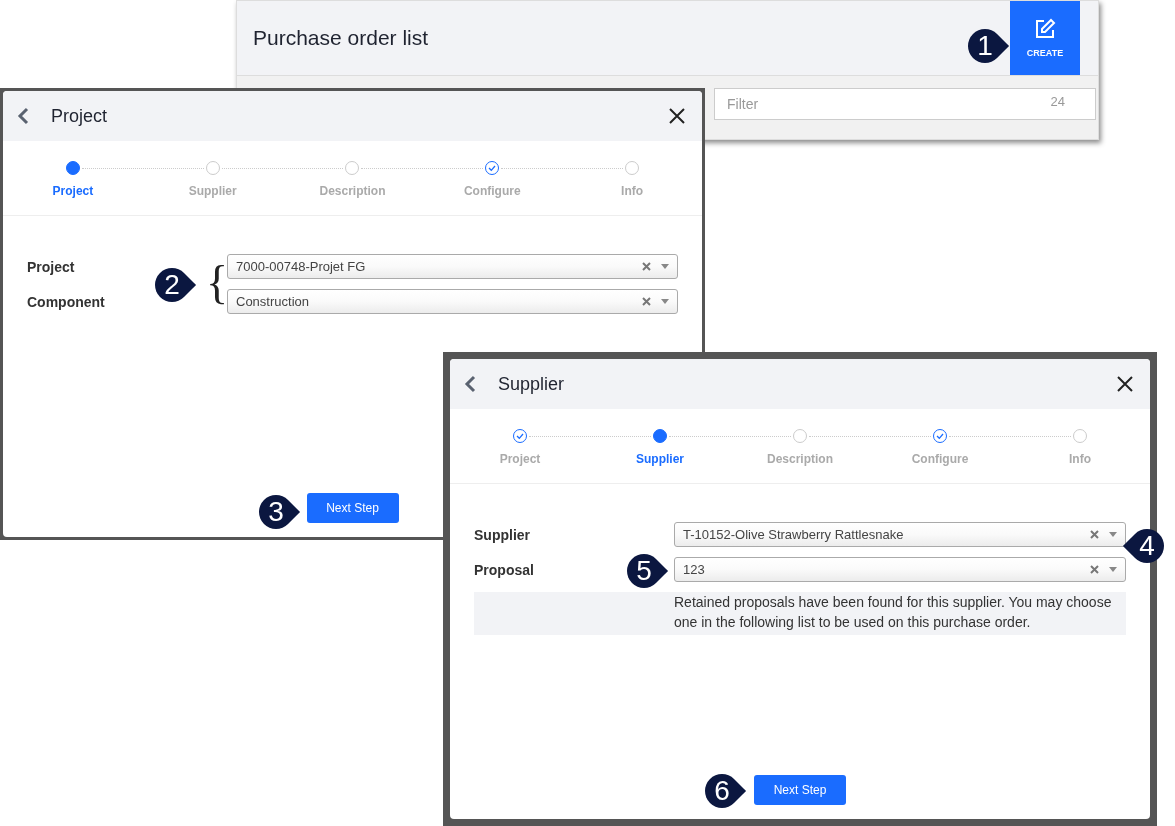 The width and height of the screenshot is (1175, 826). I want to click on field-label: Project, so click(51, 266).